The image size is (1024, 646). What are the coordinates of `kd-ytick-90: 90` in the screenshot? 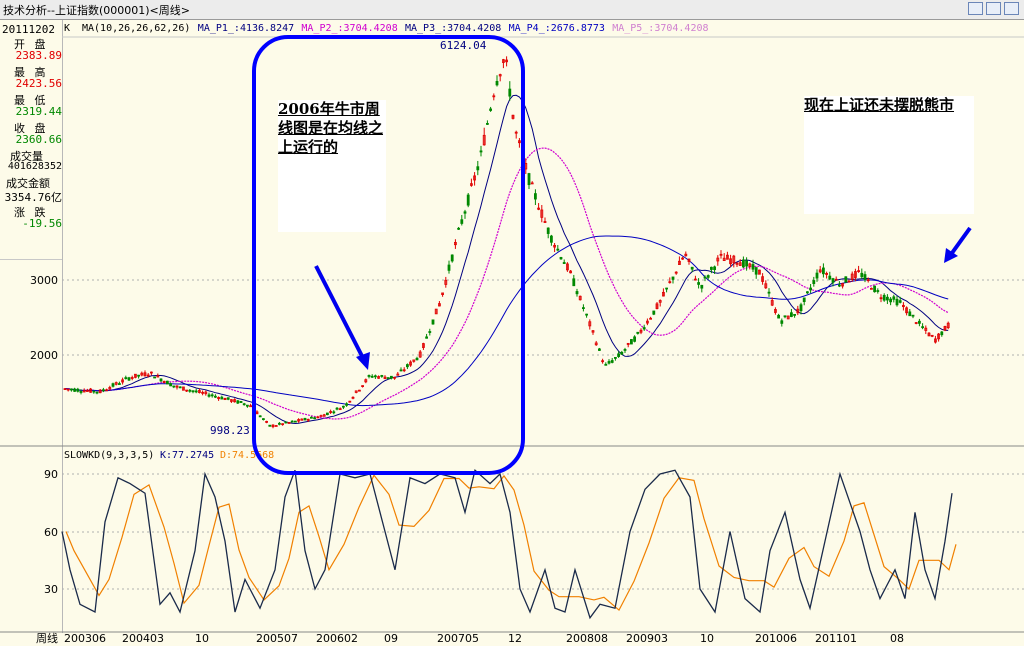 It's located at (51, 474).